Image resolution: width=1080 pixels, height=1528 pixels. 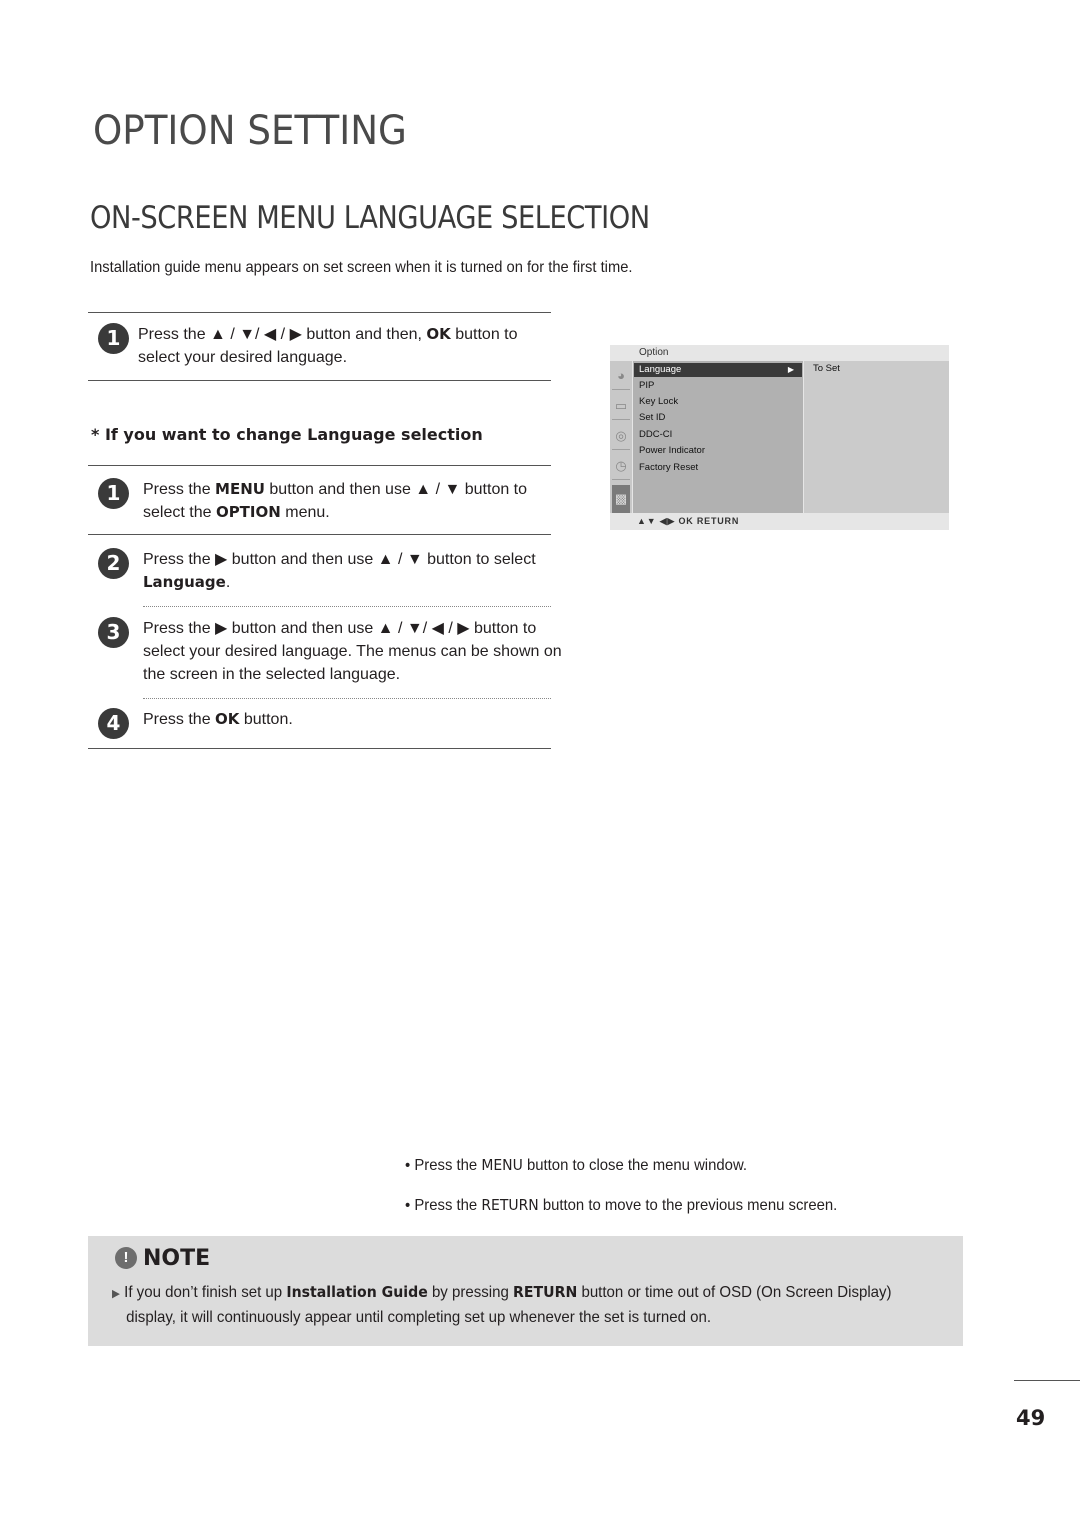 What do you see at coordinates (126, 1258) in the screenshot?
I see `exclamation-icon: !` at bounding box center [126, 1258].